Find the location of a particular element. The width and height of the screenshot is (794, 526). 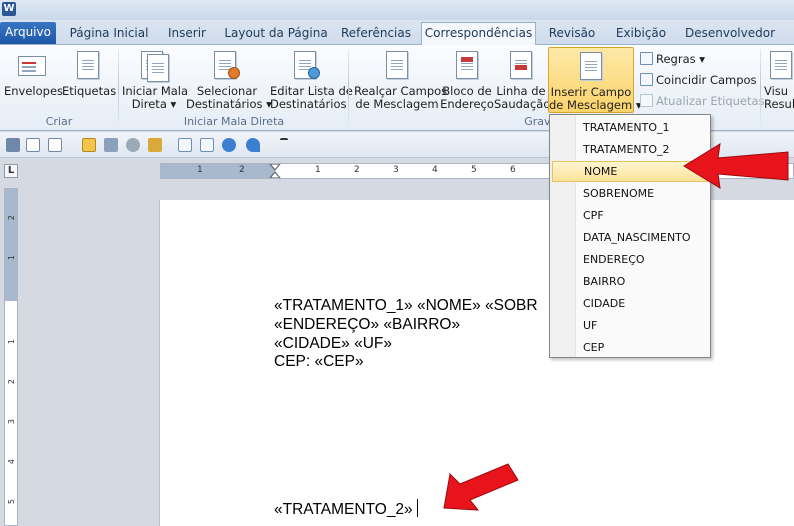

coincidir-campos-button: Coincidir Campos is located at coordinates (698, 80).